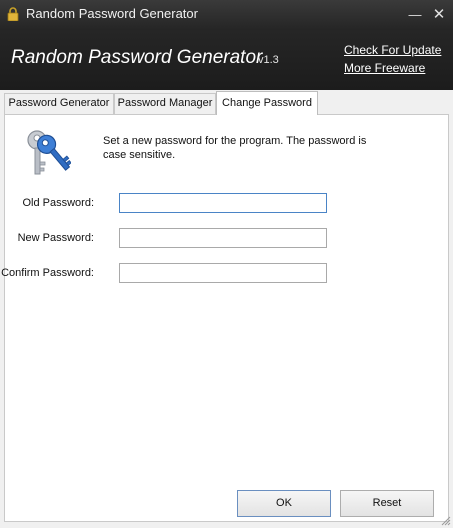 This screenshot has height=528, width=453. I want to click on new-password-label: New Password:, so click(55, 238).